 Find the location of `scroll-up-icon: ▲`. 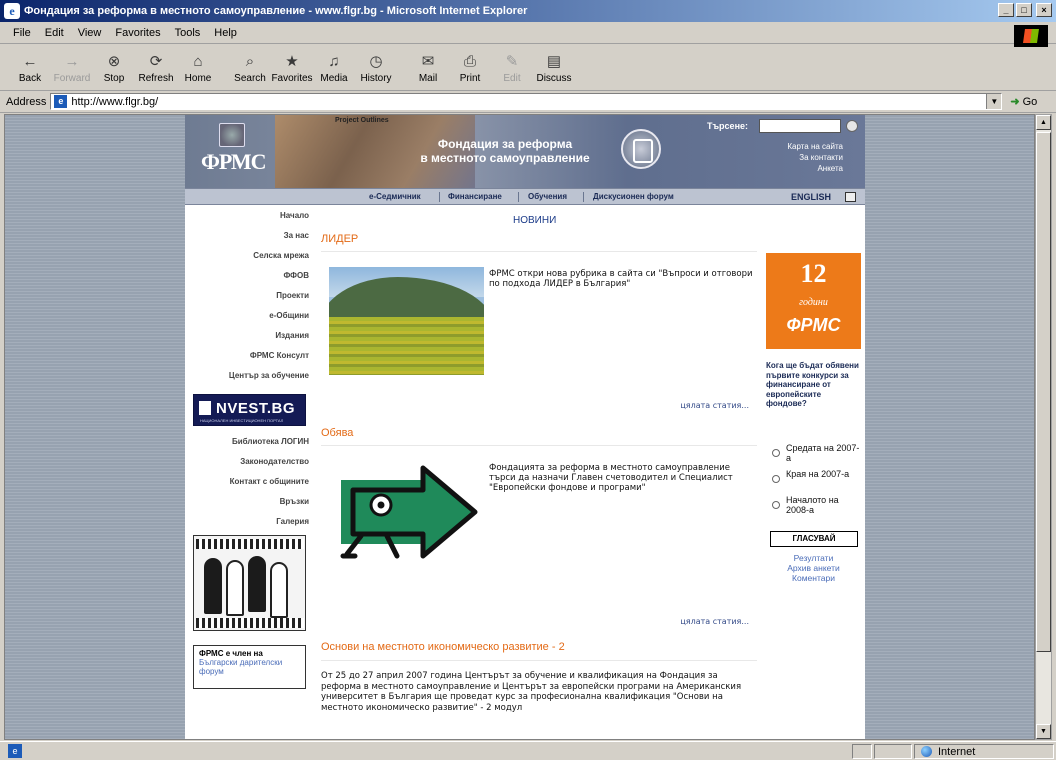

scroll-up-icon: ▲ is located at coordinates (1043, 122).